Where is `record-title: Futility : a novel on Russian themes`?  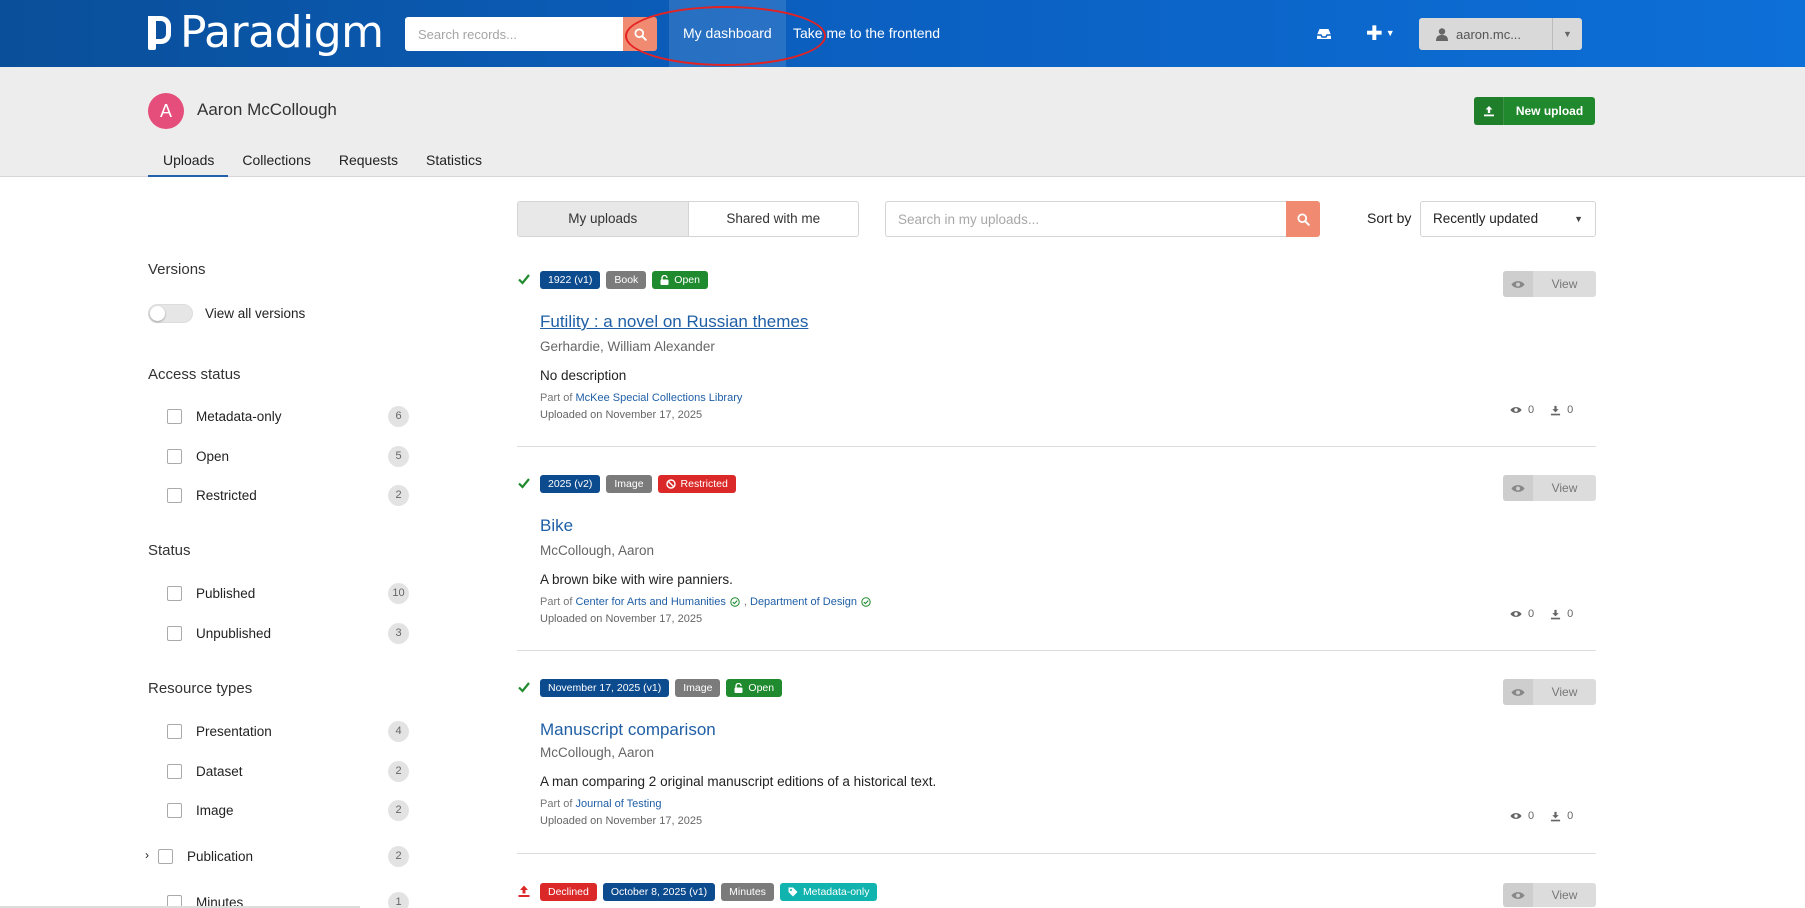 record-title: Futility : a novel on Russian themes is located at coordinates (674, 322).